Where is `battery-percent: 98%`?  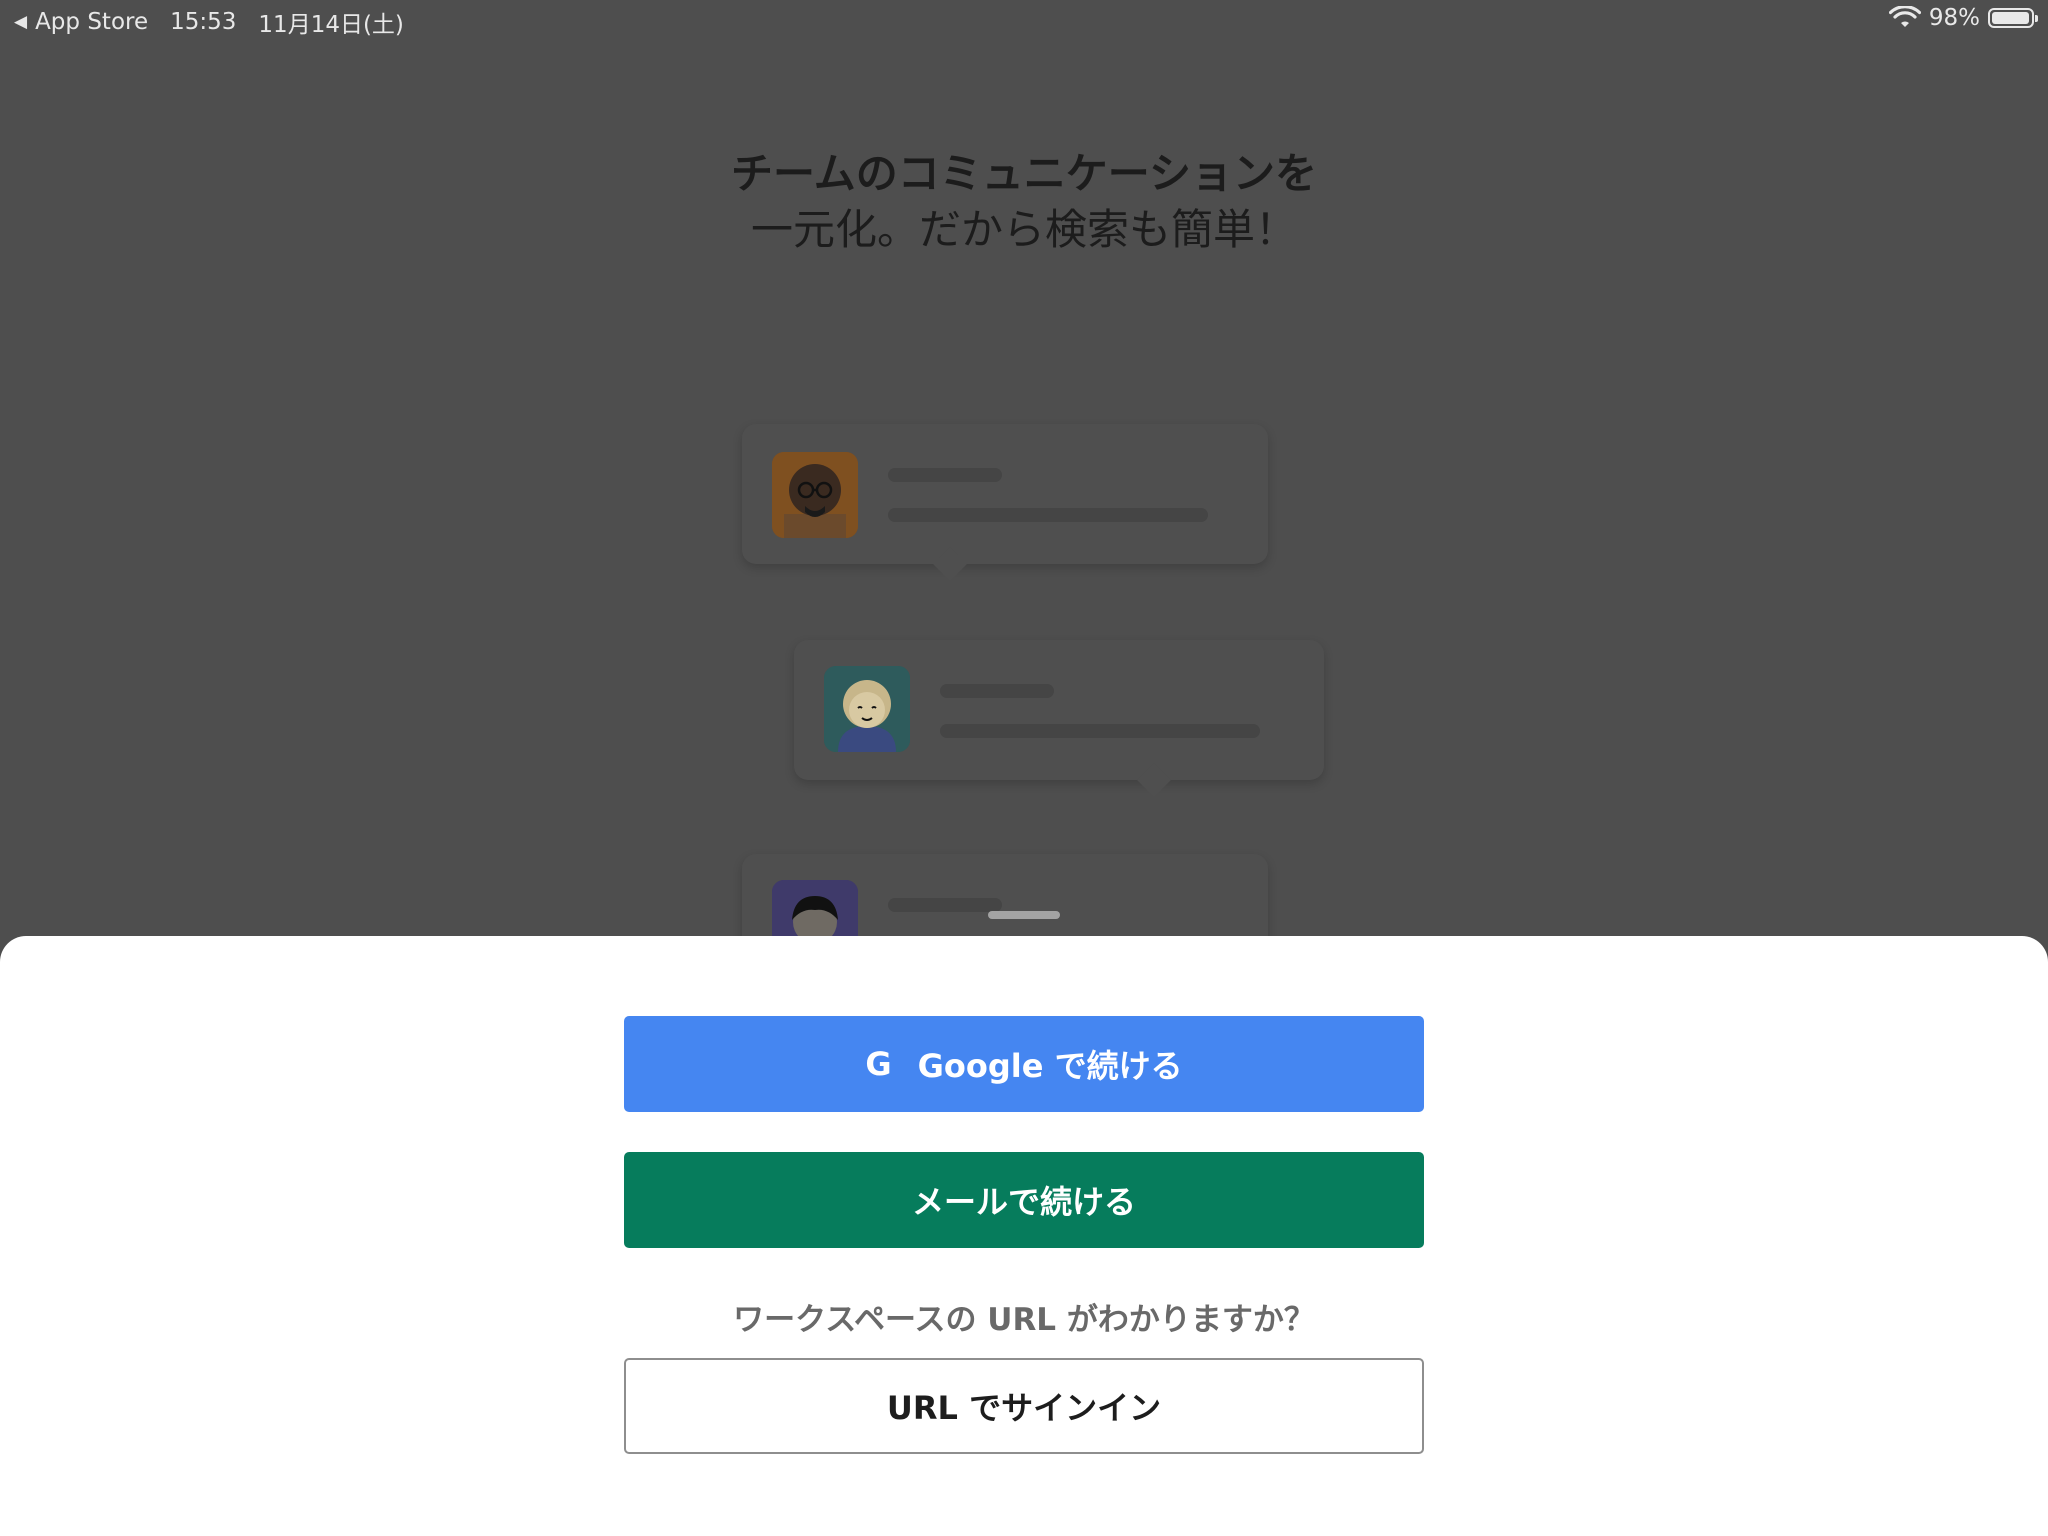 battery-percent: 98% is located at coordinates (1954, 18).